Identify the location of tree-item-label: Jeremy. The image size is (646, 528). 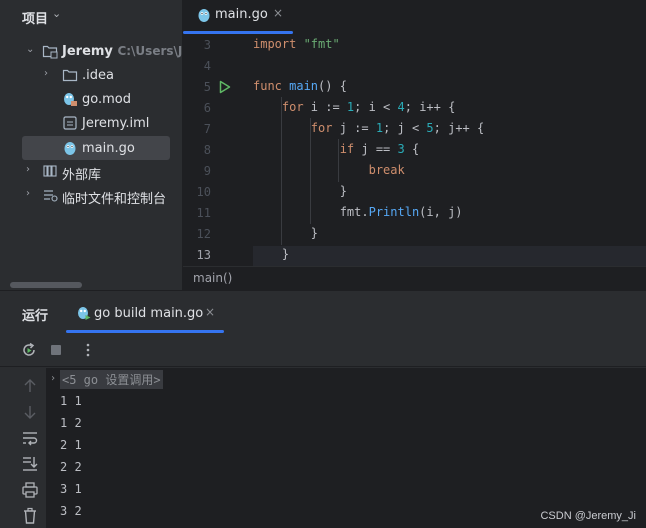
(87, 51).